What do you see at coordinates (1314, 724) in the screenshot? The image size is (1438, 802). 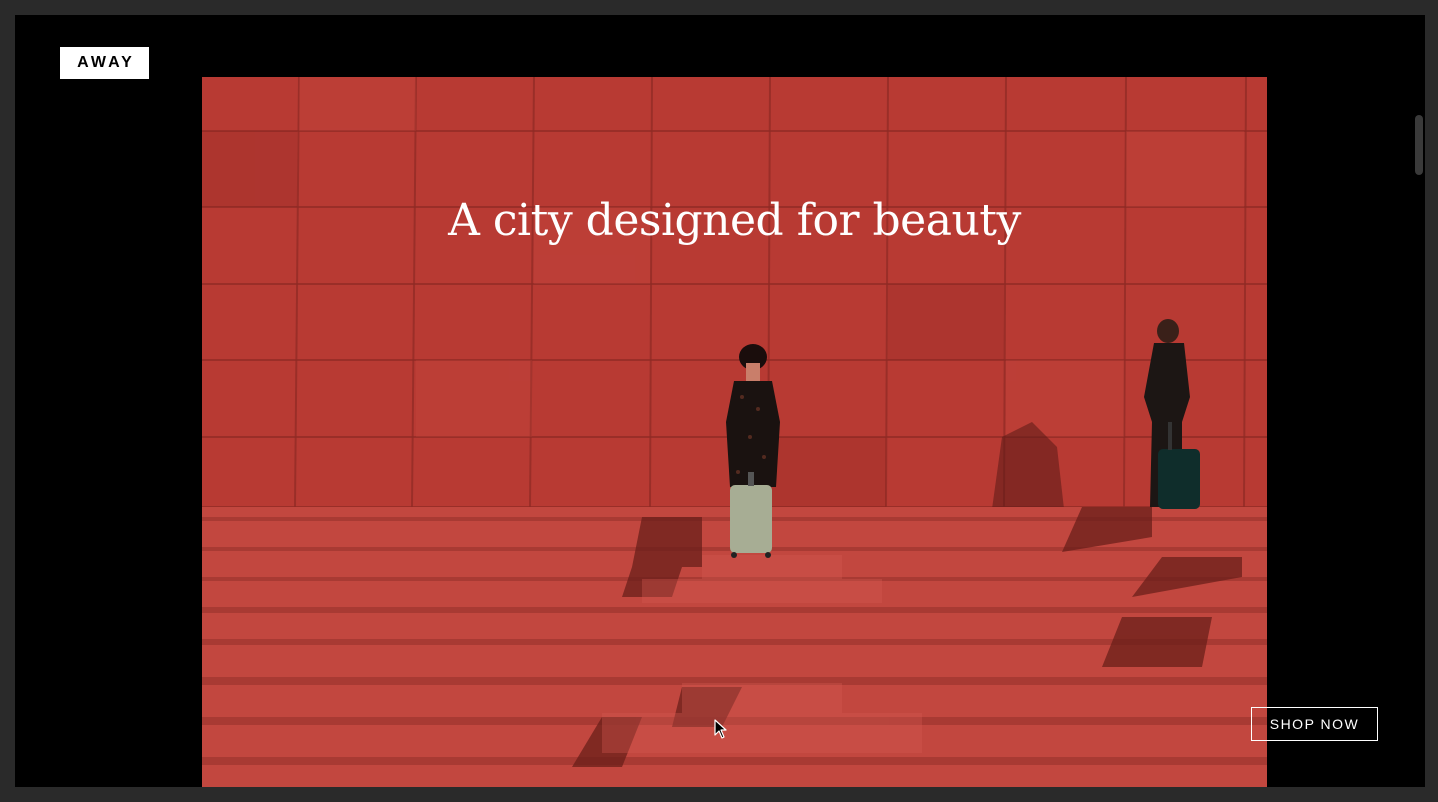 I see `shop-now-button: SHOP NOW` at bounding box center [1314, 724].